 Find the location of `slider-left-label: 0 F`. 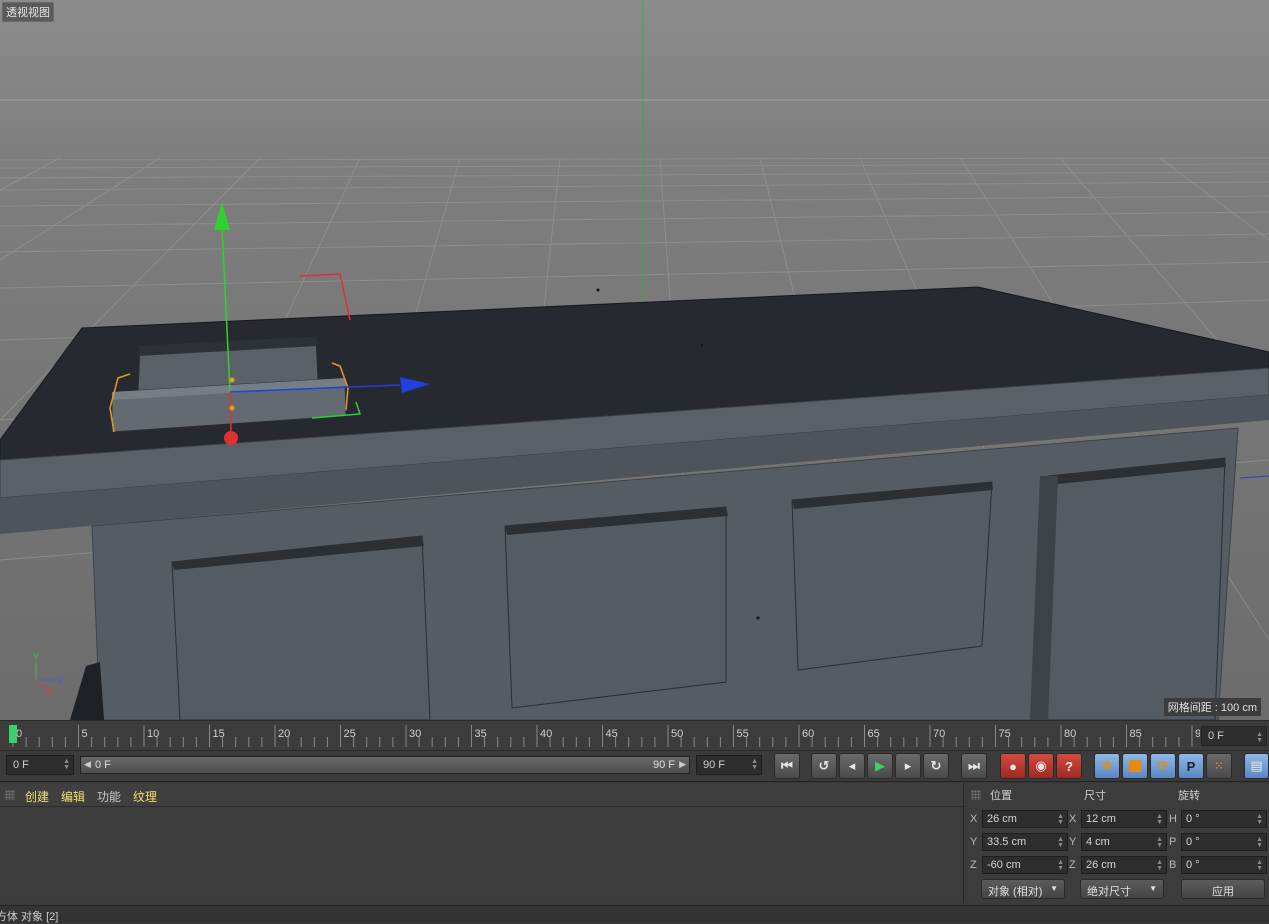

slider-left-label: 0 F is located at coordinates (103, 765).